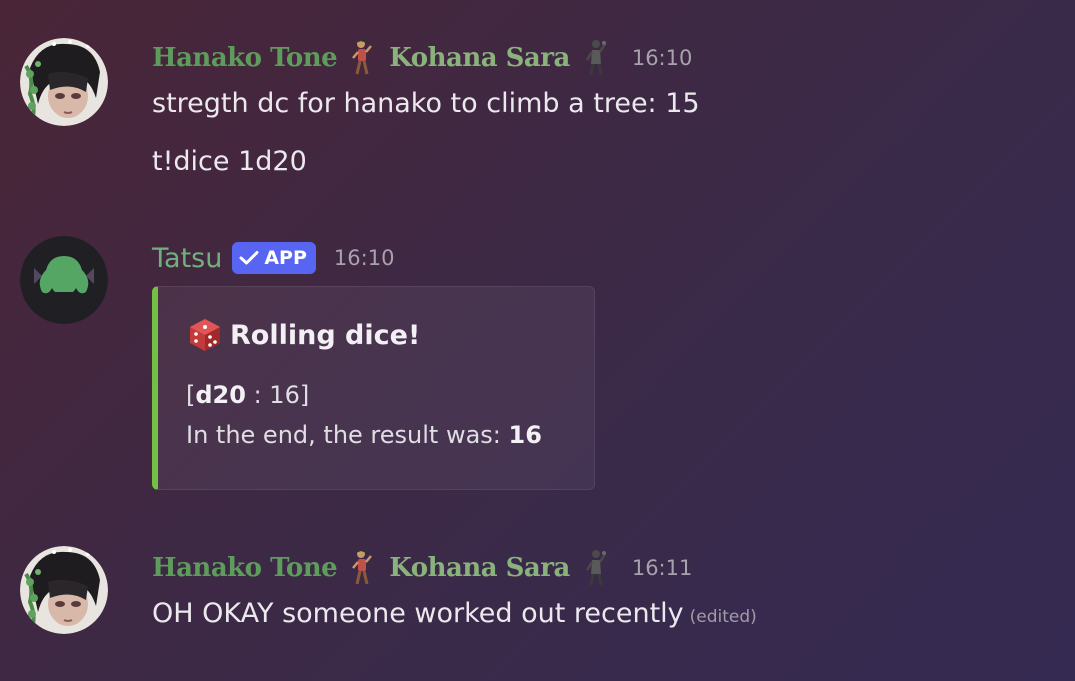 This screenshot has height=681, width=1075. I want to click on roll-value: : 16], so click(277, 395).